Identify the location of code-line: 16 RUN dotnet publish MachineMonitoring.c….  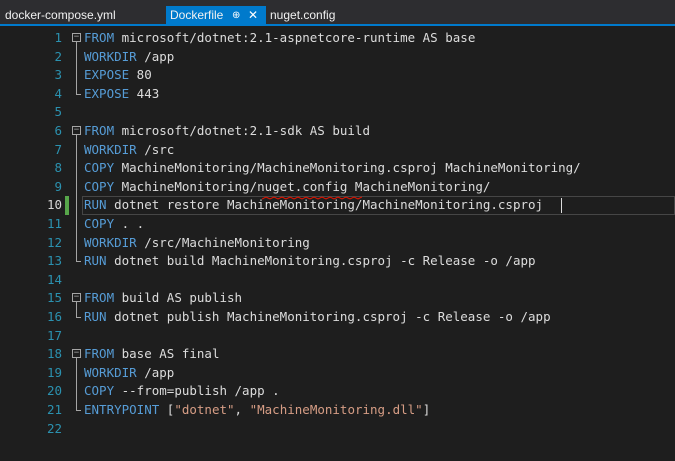
(337, 317).